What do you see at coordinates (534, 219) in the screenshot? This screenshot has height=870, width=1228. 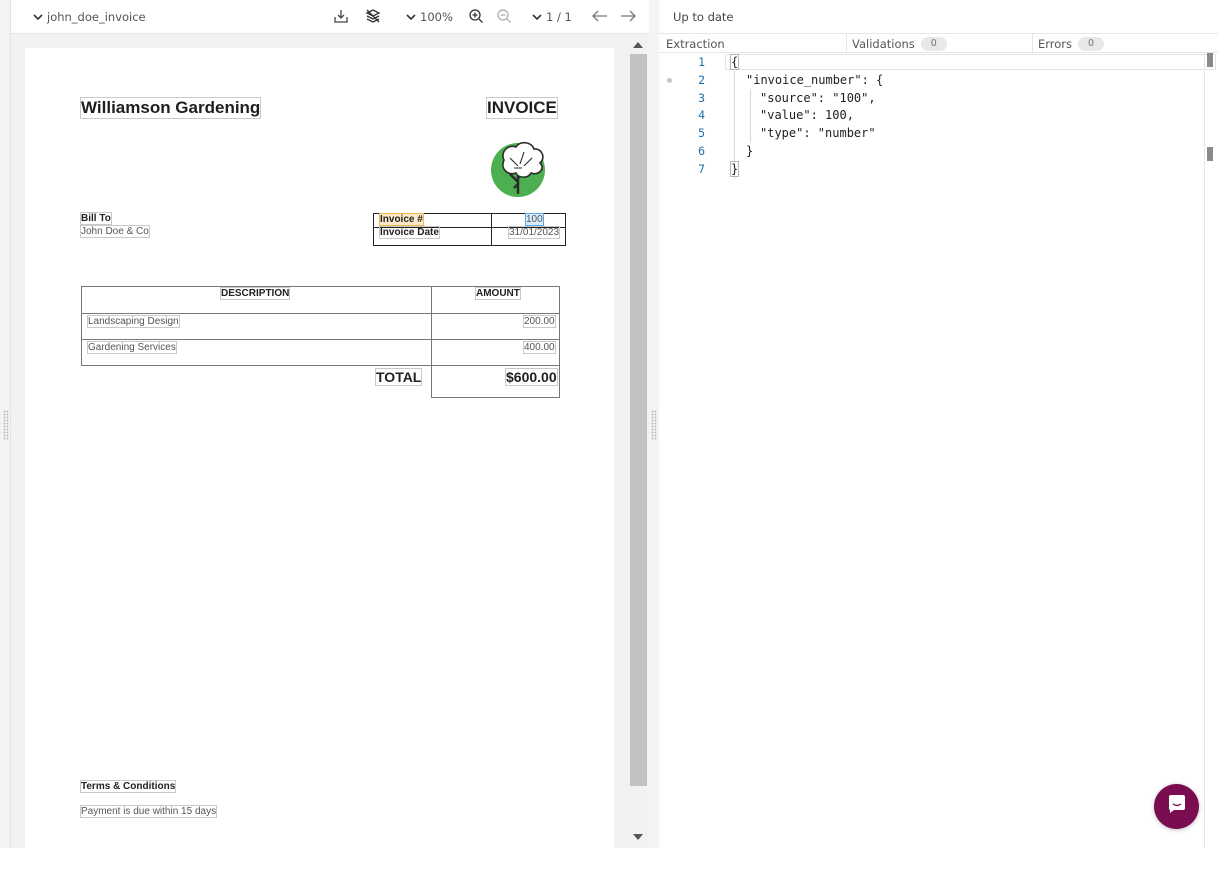 I see `invoice-number-value: 100` at bounding box center [534, 219].